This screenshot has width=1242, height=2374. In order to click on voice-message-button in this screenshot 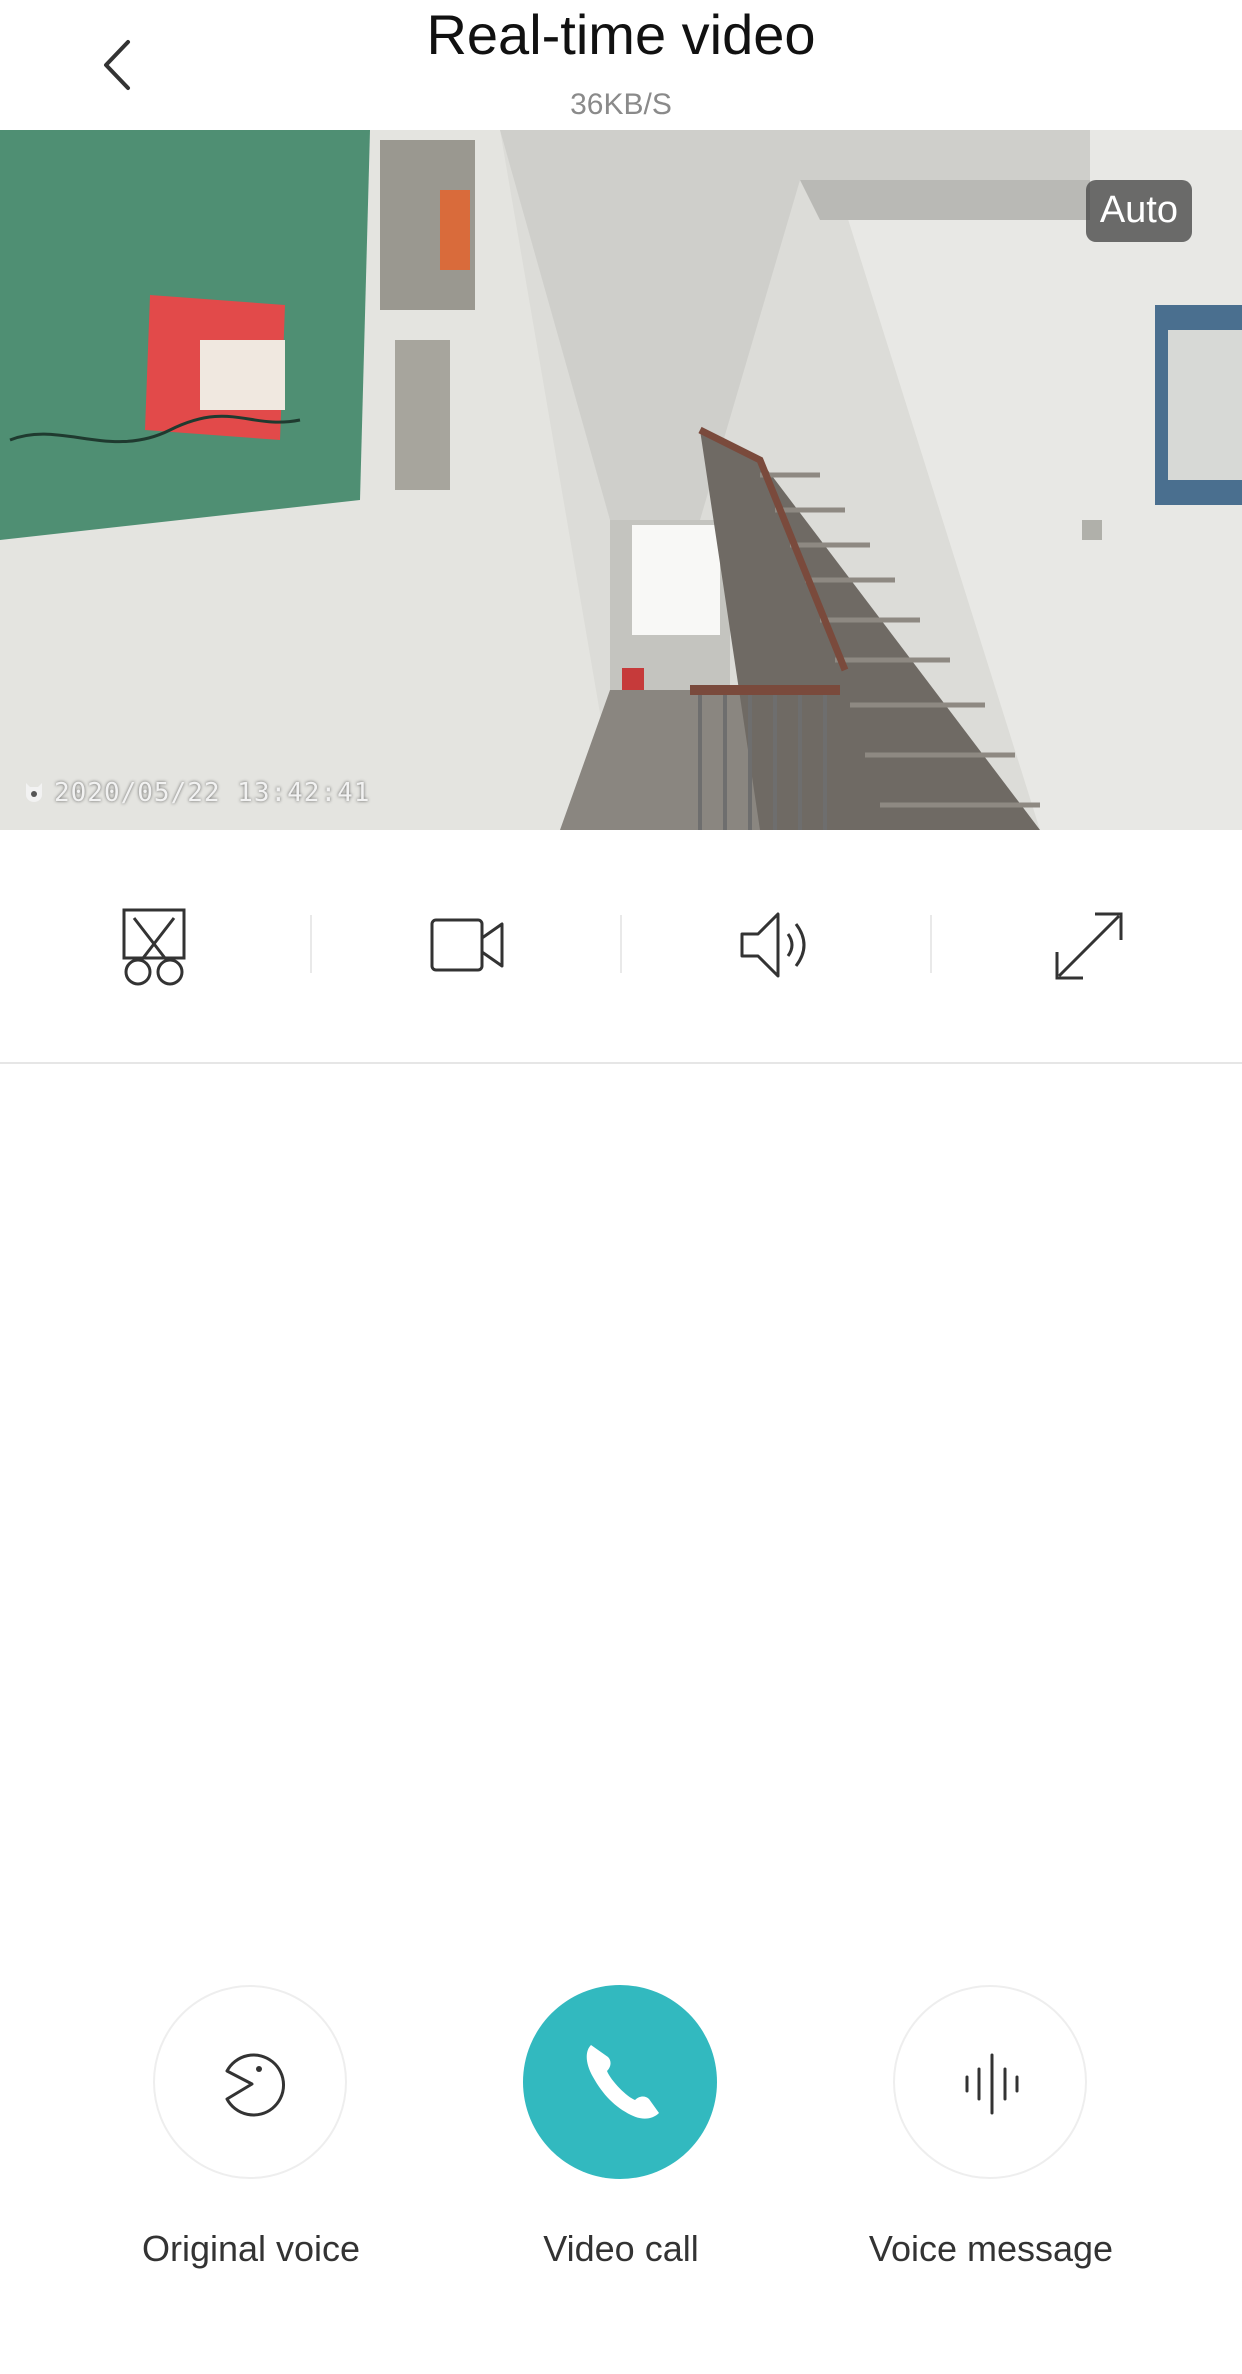, I will do `click(990, 2082)`.